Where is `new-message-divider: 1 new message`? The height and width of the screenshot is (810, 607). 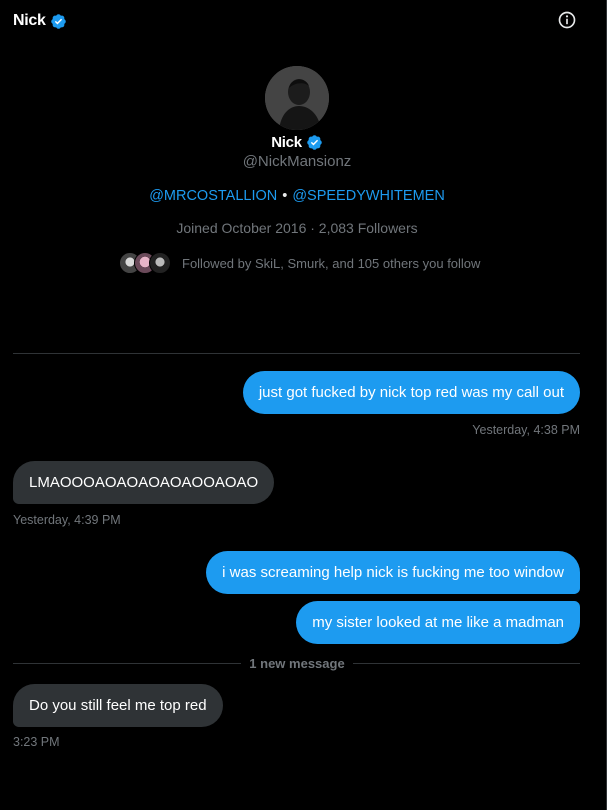 new-message-divider: 1 new message is located at coordinates (297, 664).